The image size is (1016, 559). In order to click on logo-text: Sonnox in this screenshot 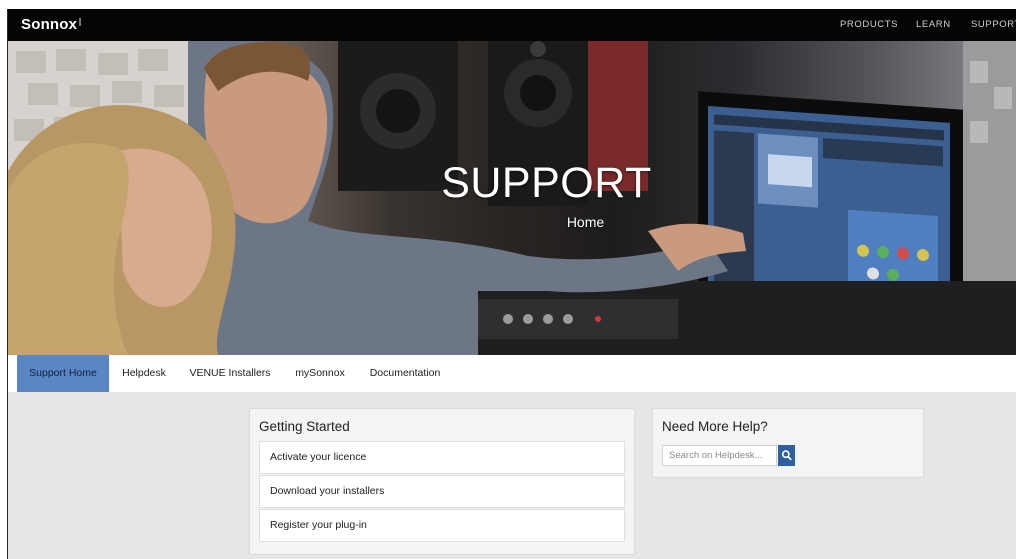, I will do `click(49, 24)`.